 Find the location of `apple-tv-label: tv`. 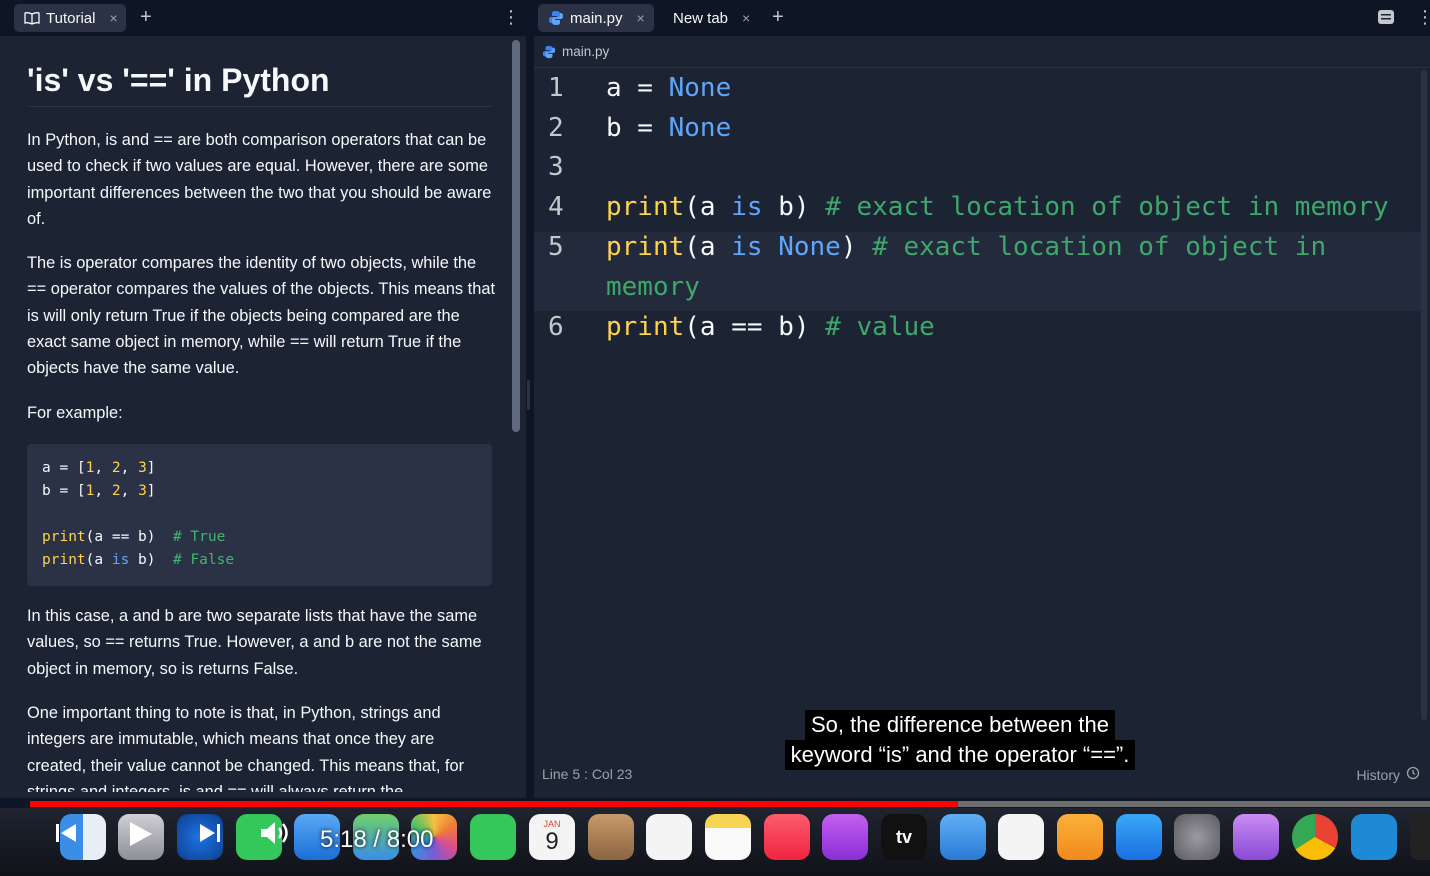

apple-tv-label: tv is located at coordinates (903, 836).